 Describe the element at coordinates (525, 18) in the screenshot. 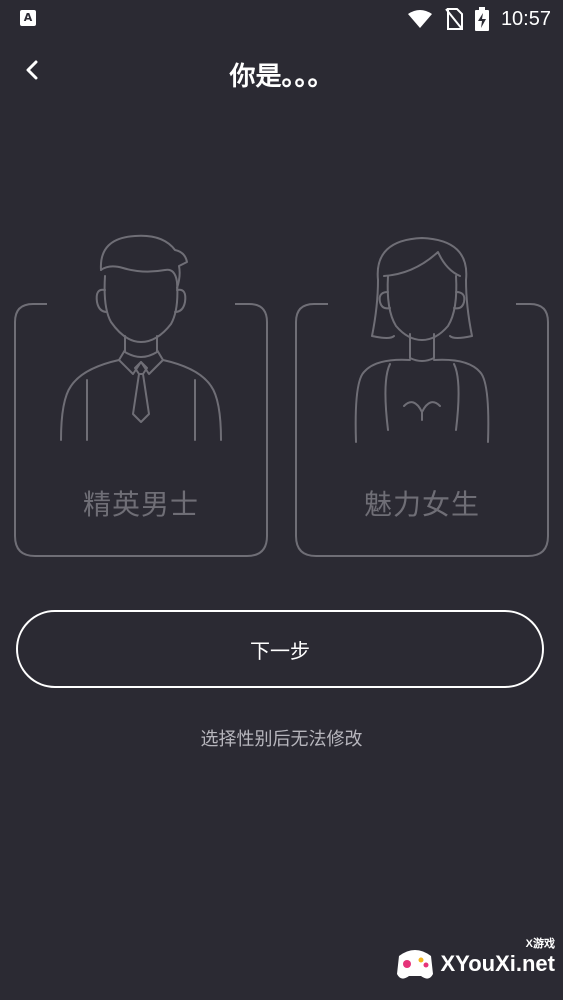

I see `status-time: 10:57` at that location.